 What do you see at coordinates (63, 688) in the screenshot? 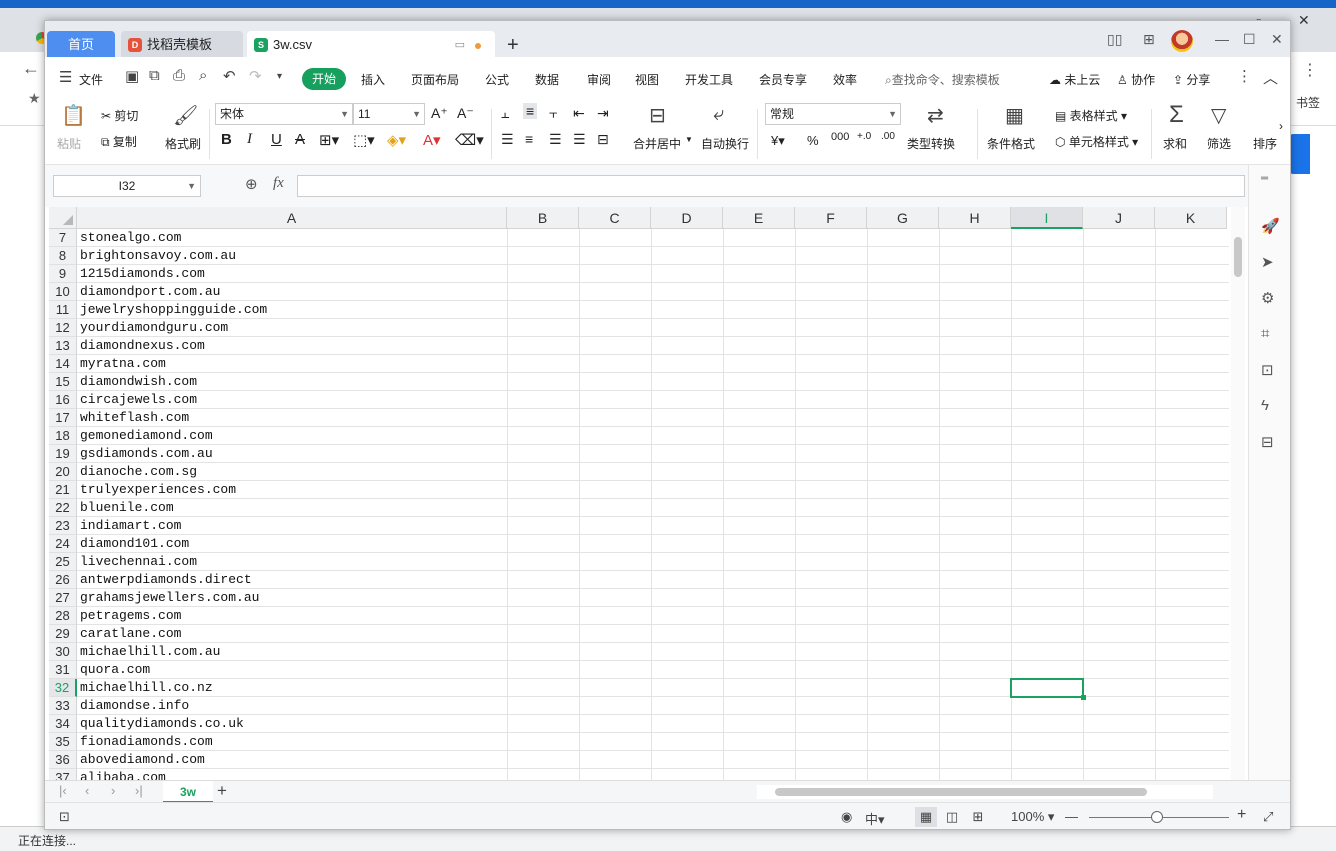
I see `row-header: 32` at bounding box center [63, 688].